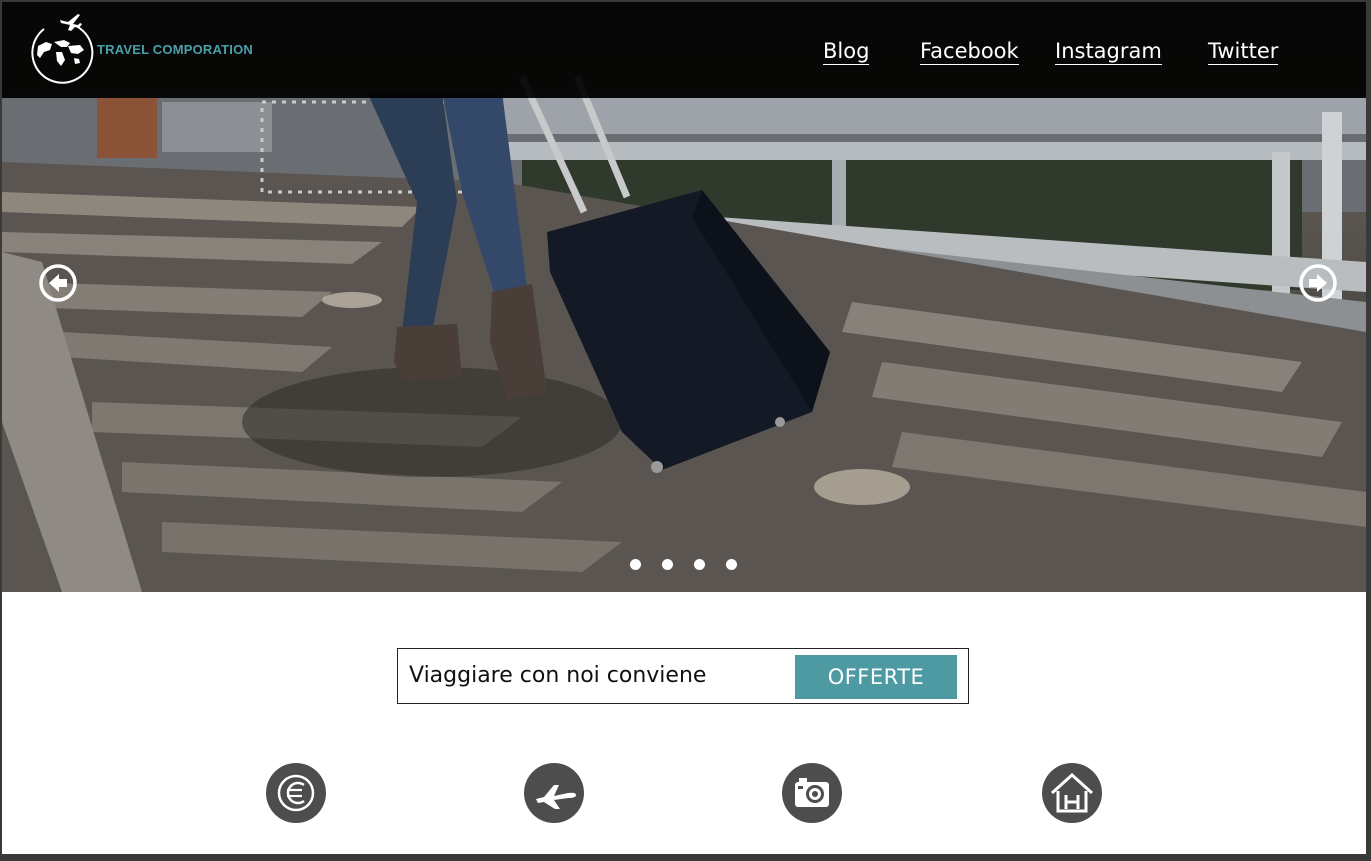 Image resolution: width=1371 pixels, height=861 pixels. What do you see at coordinates (59, 45) in the screenshot?
I see `globe-plane-logo-icon` at bounding box center [59, 45].